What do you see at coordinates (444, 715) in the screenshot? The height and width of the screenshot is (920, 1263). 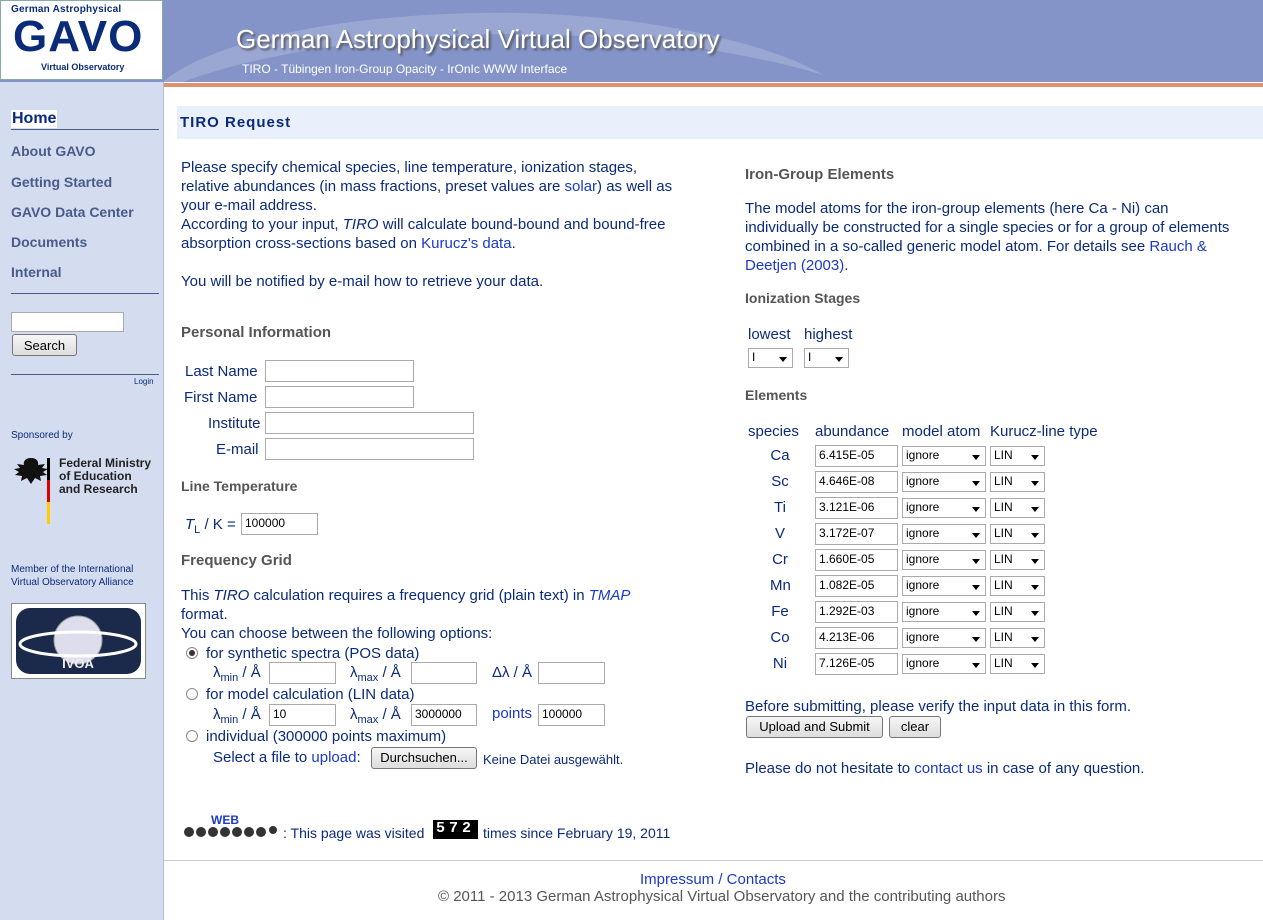 I see `lin-lambda-max-input: 3000000` at bounding box center [444, 715].